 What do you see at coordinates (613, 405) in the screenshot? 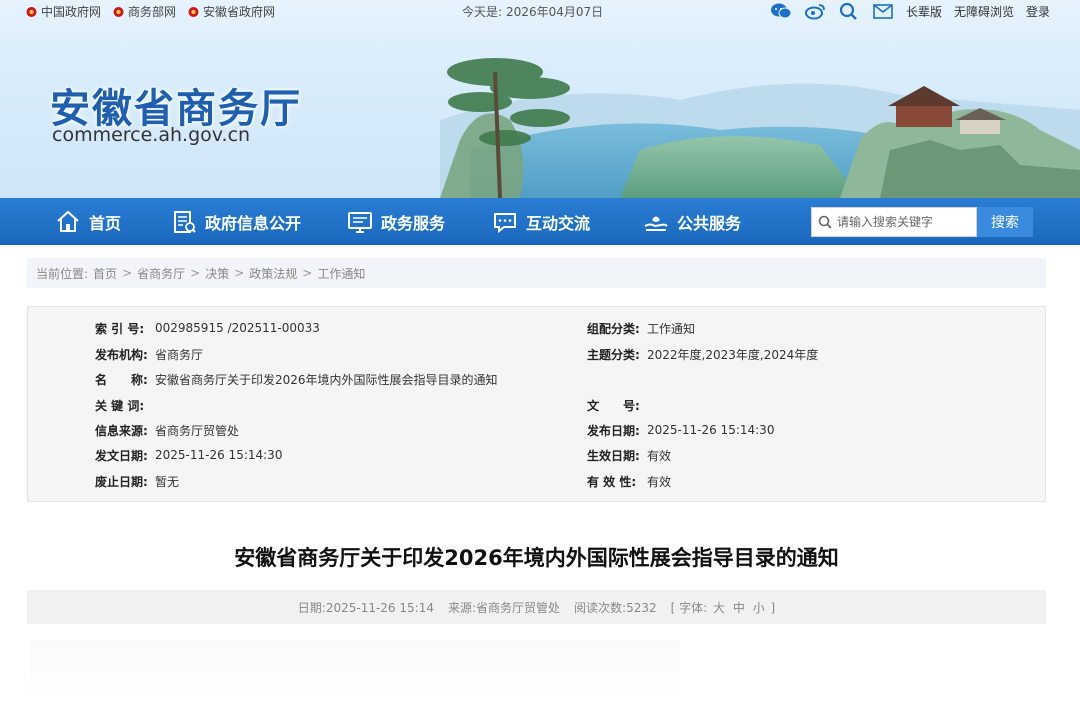
I see `info-key: 文 号:` at bounding box center [613, 405].